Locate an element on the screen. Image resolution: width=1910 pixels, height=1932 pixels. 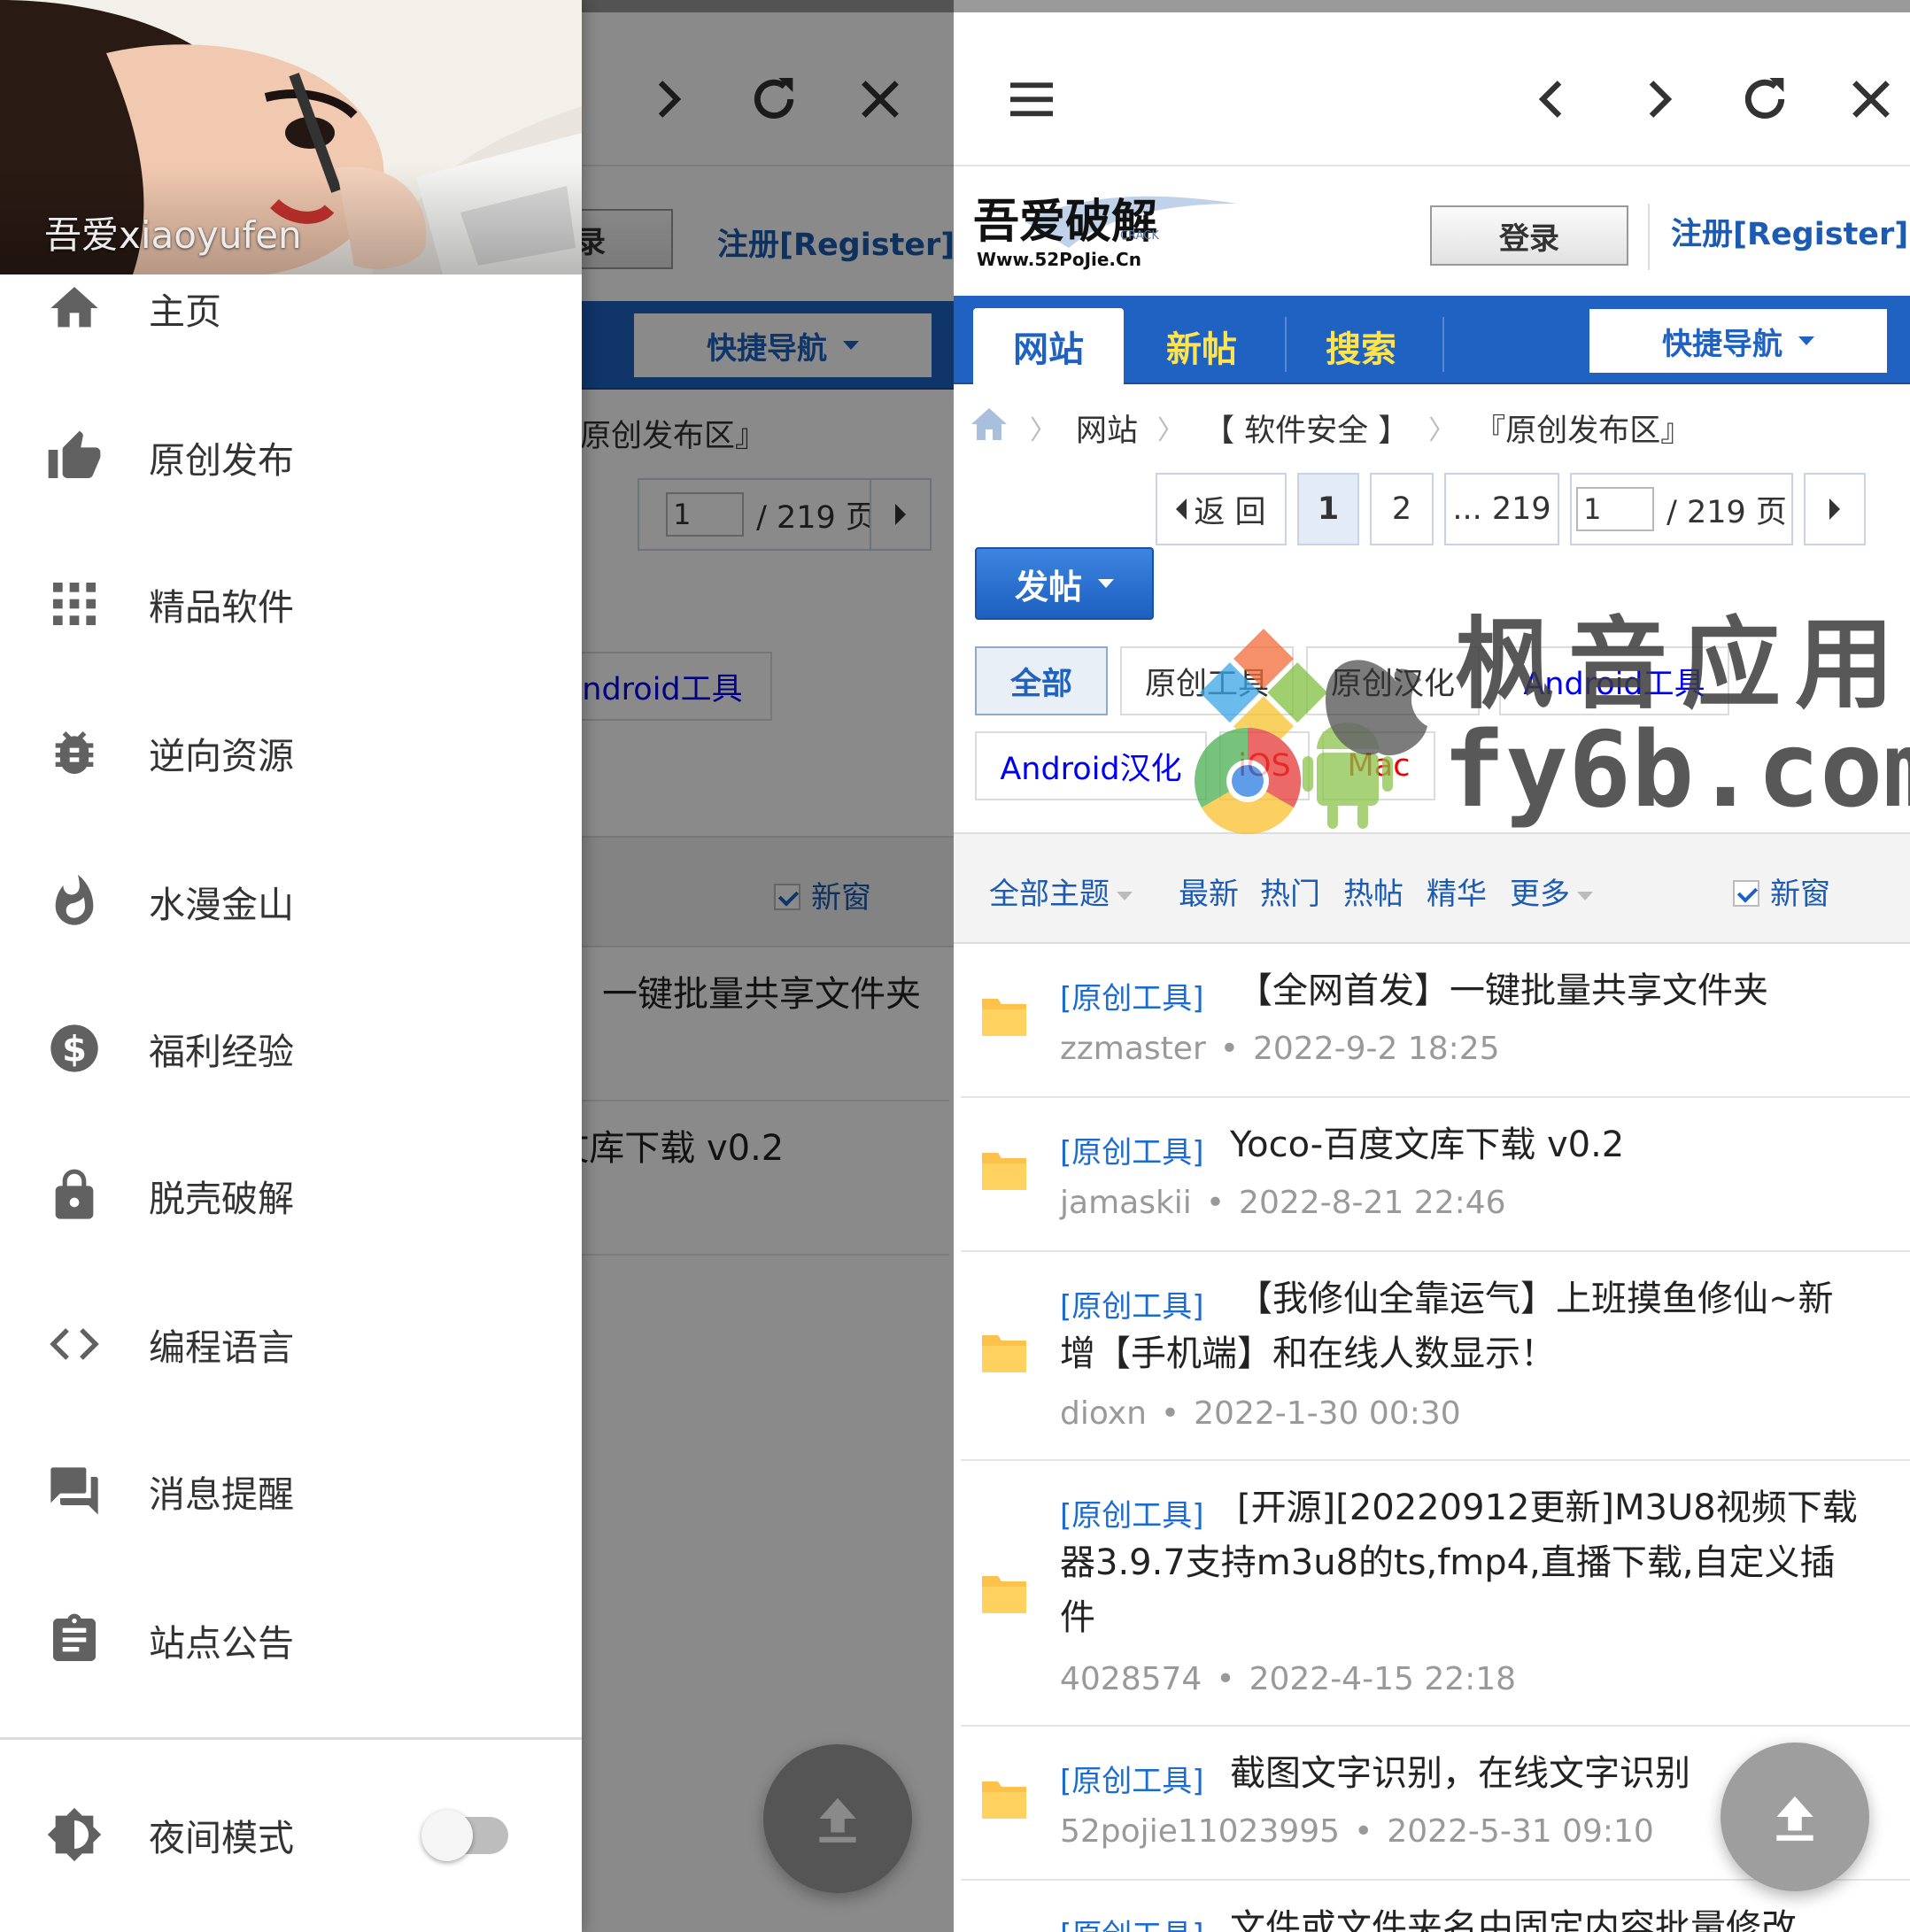
pager-back-button: 返 回 is located at coordinates (1222, 509).